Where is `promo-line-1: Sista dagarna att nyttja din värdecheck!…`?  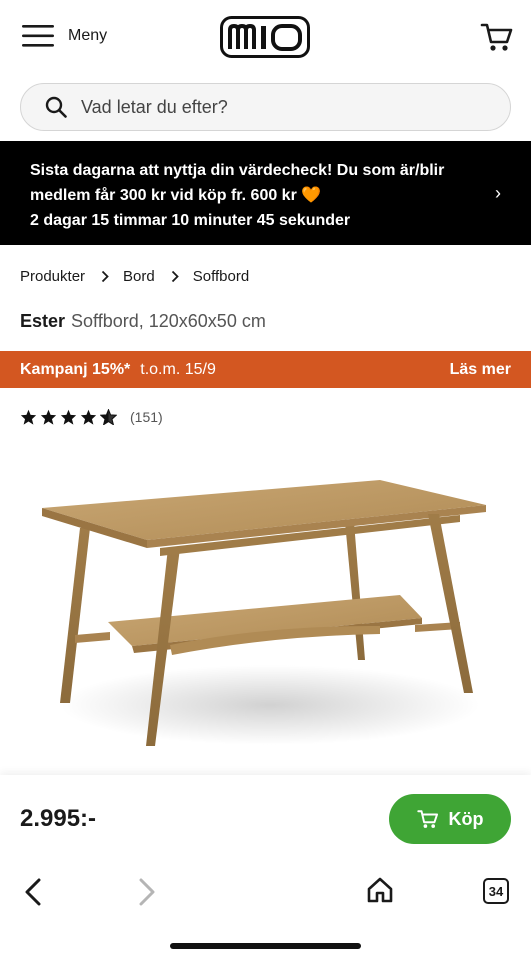 promo-line-1: Sista dagarna att nyttja din värdecheck!… is located at coordinates (237, 170).